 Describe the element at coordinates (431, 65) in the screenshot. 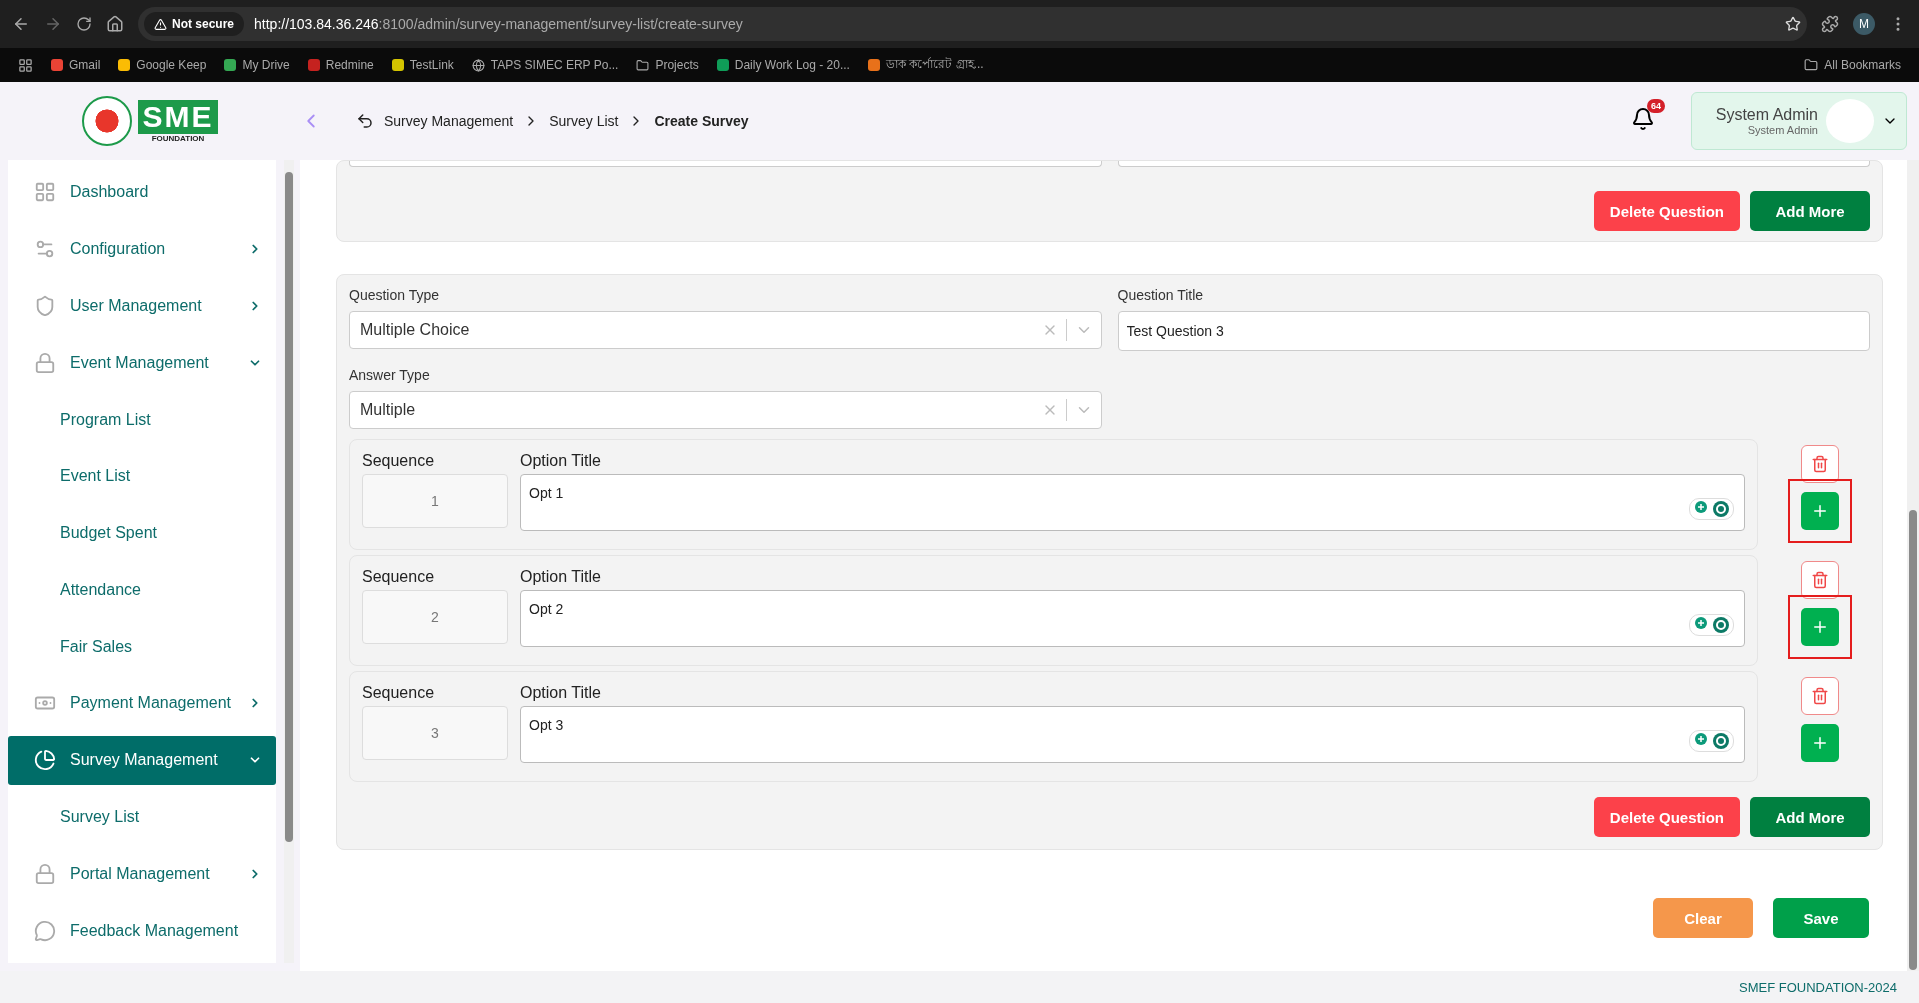

I see `bookmark-label: TestLink` at that location.